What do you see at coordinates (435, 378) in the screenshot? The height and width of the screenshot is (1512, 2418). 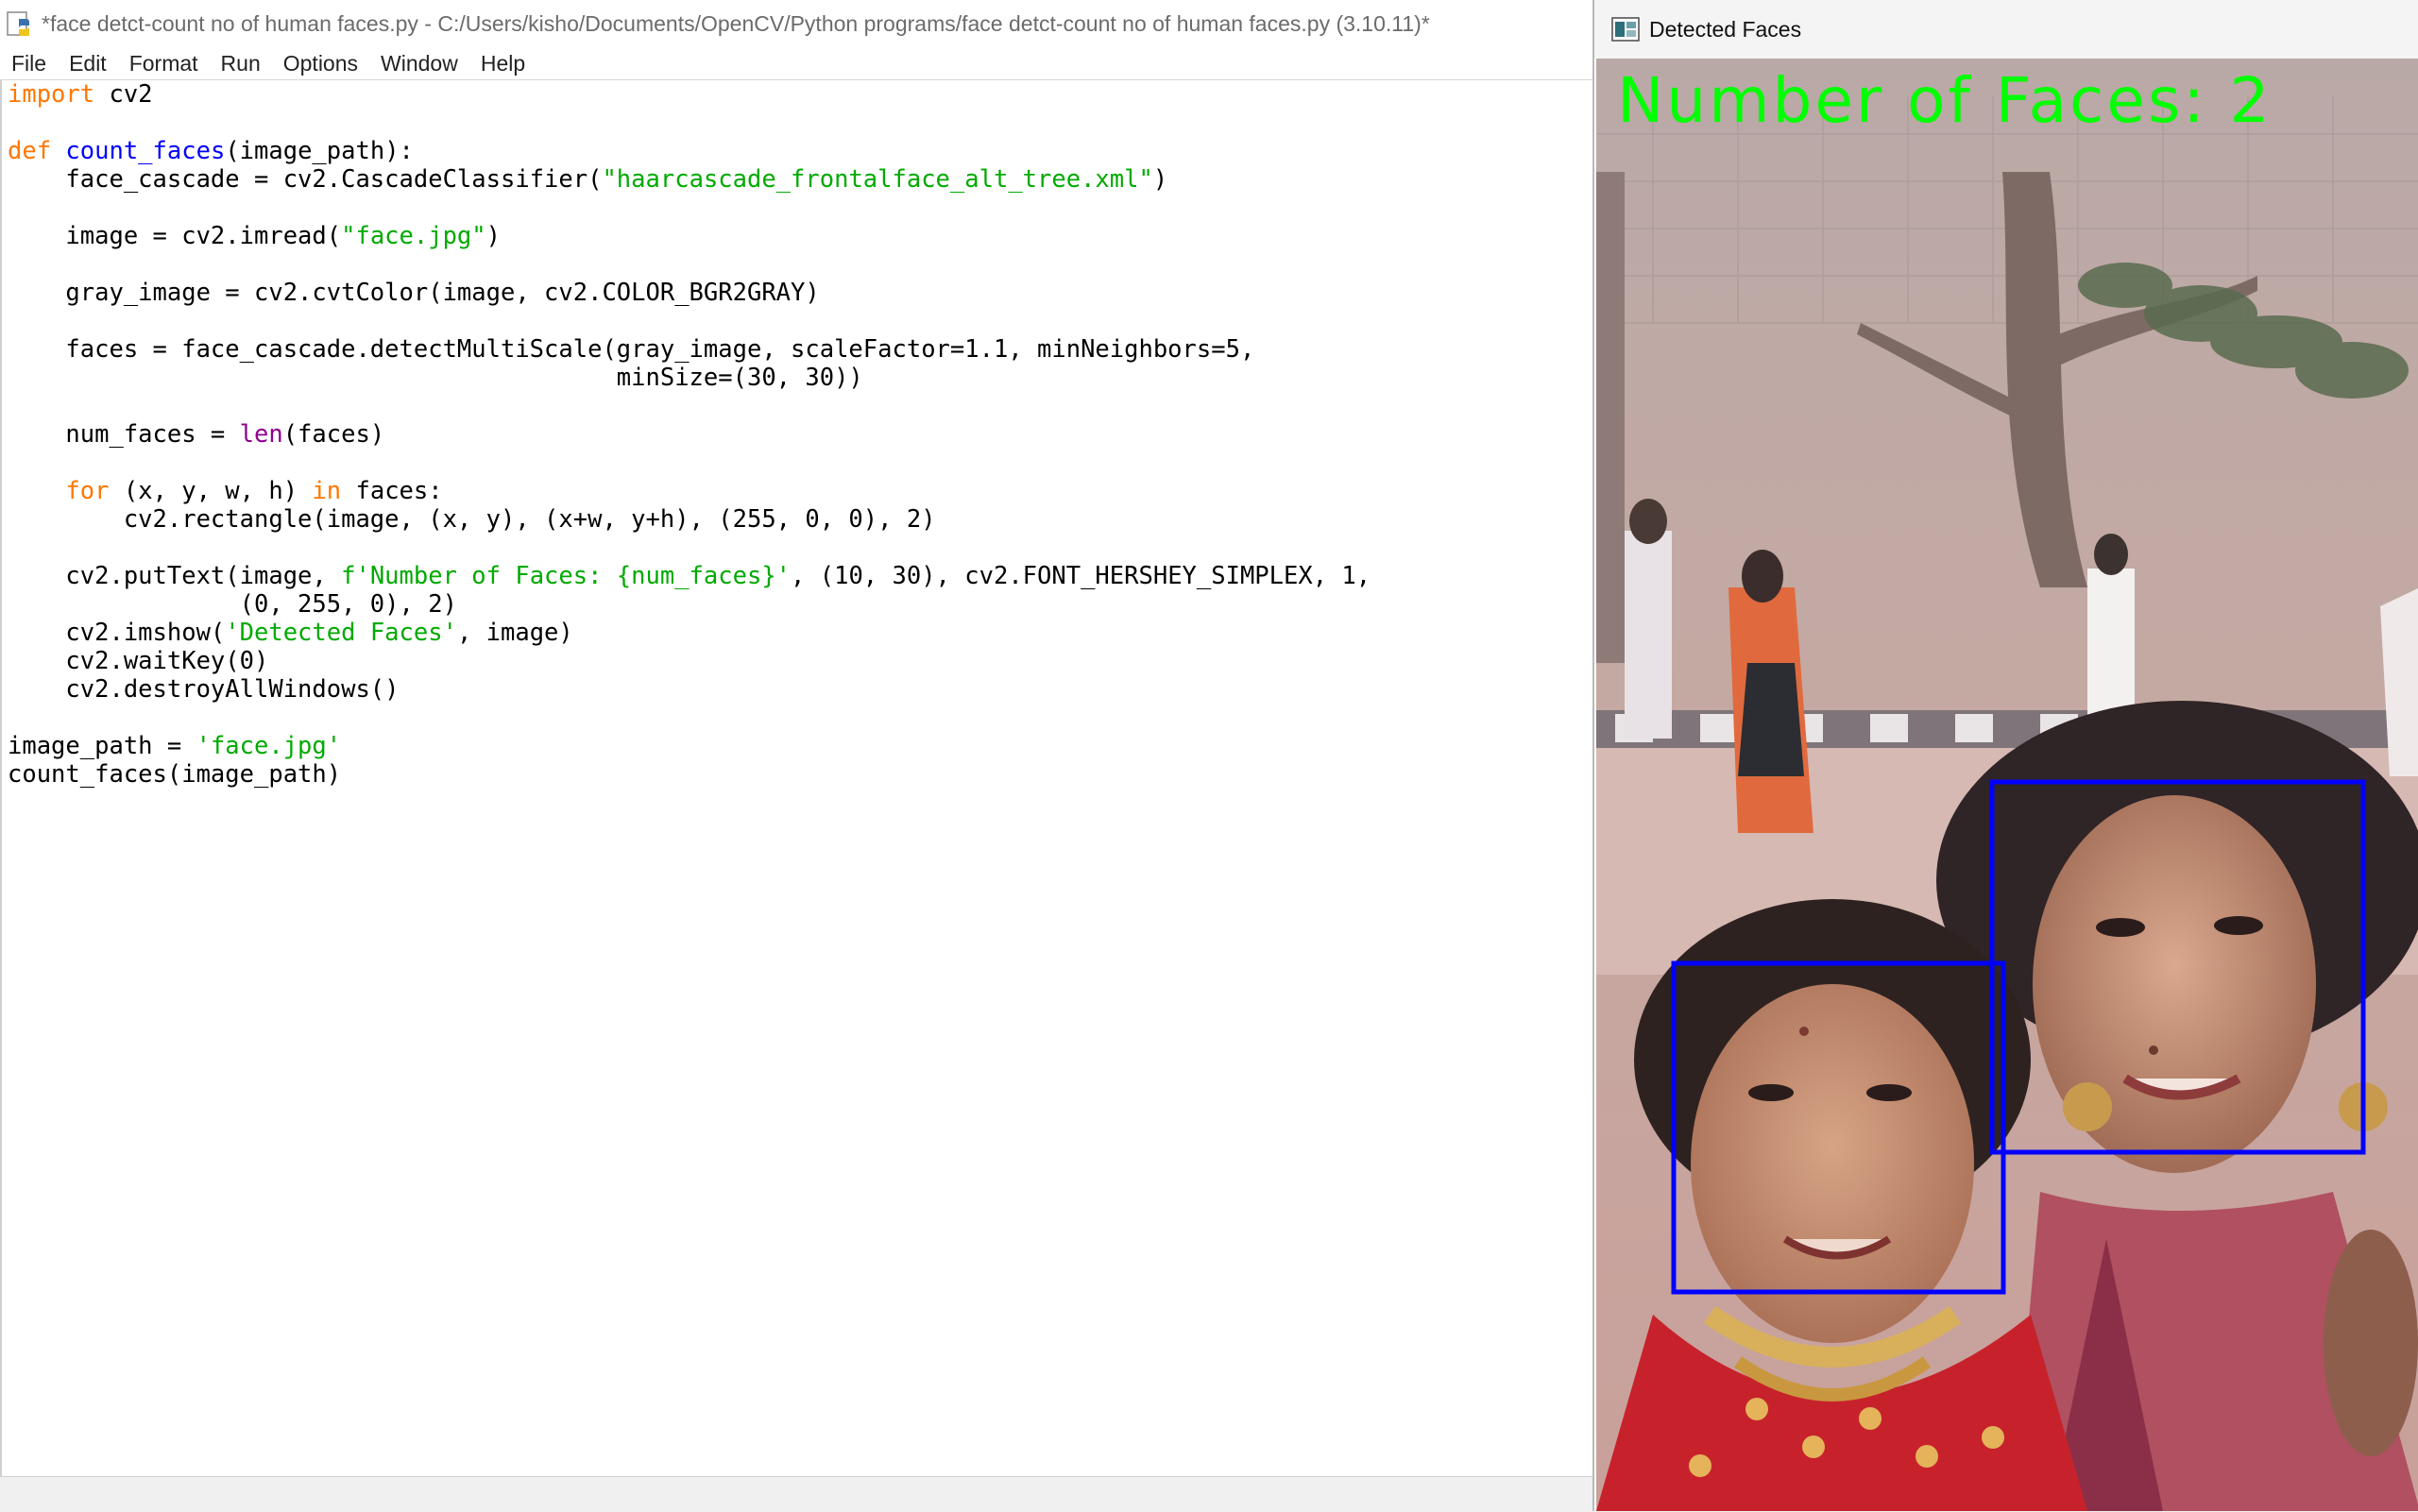 I see `code-token: minSize=(30, 30))` at bounding box center [435, 378].